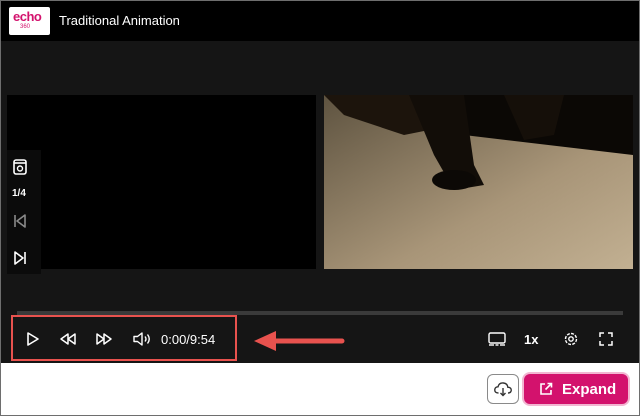  I want to click on fullscreen-icon, so click(606, 339).